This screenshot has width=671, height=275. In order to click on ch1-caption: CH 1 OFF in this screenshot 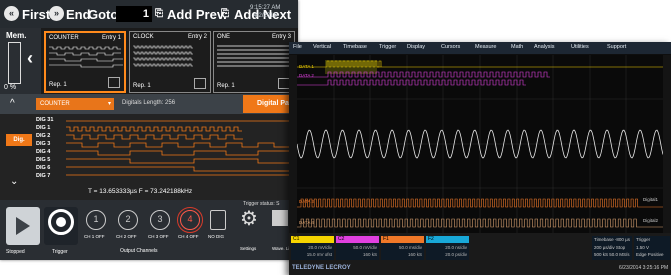, I will do `click(94, 236)`.